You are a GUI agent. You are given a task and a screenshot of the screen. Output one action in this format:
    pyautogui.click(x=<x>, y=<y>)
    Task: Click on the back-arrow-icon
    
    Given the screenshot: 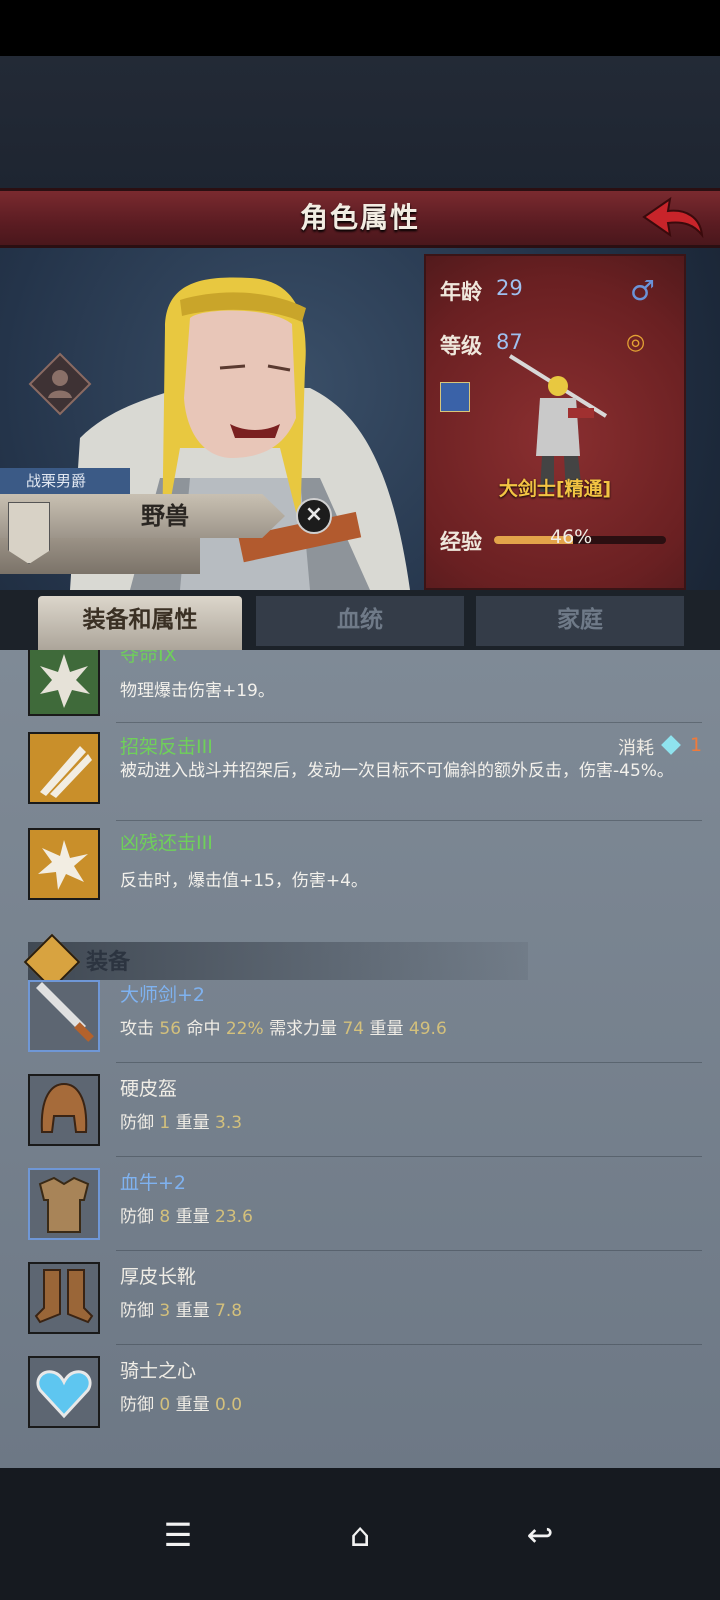 What is the action you would take?
    pyautogui.click(x=673, y=217)
    